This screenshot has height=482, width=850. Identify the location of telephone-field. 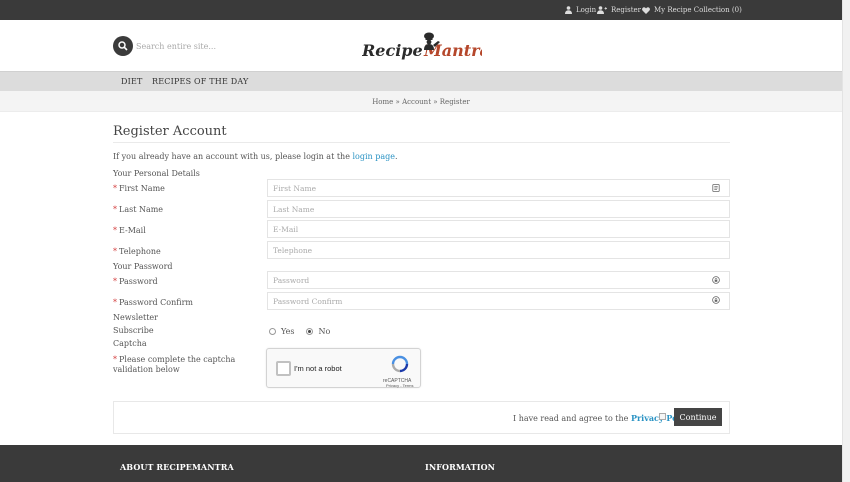
(498, 250).